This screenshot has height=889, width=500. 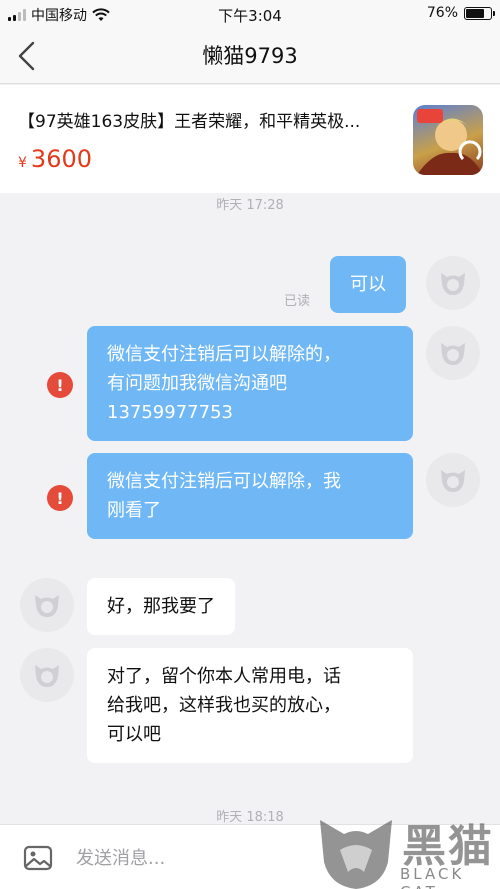 I want to click on page-title: 懒猫9793, so click(x=250, y=56).